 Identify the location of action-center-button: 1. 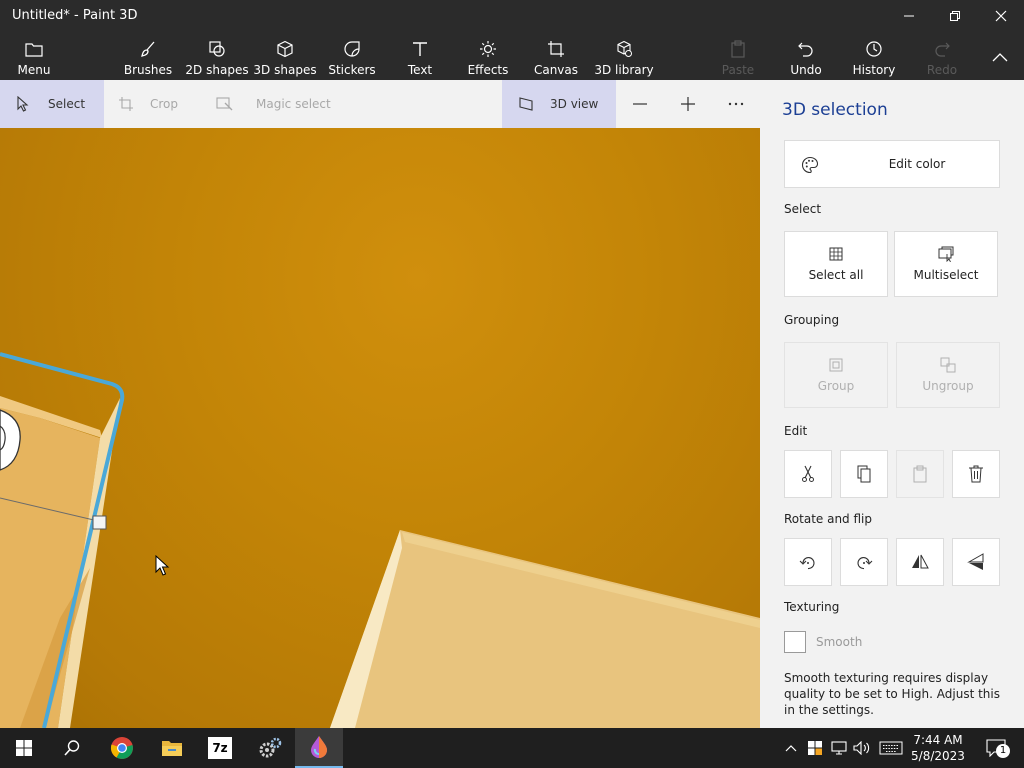
(996, 748).